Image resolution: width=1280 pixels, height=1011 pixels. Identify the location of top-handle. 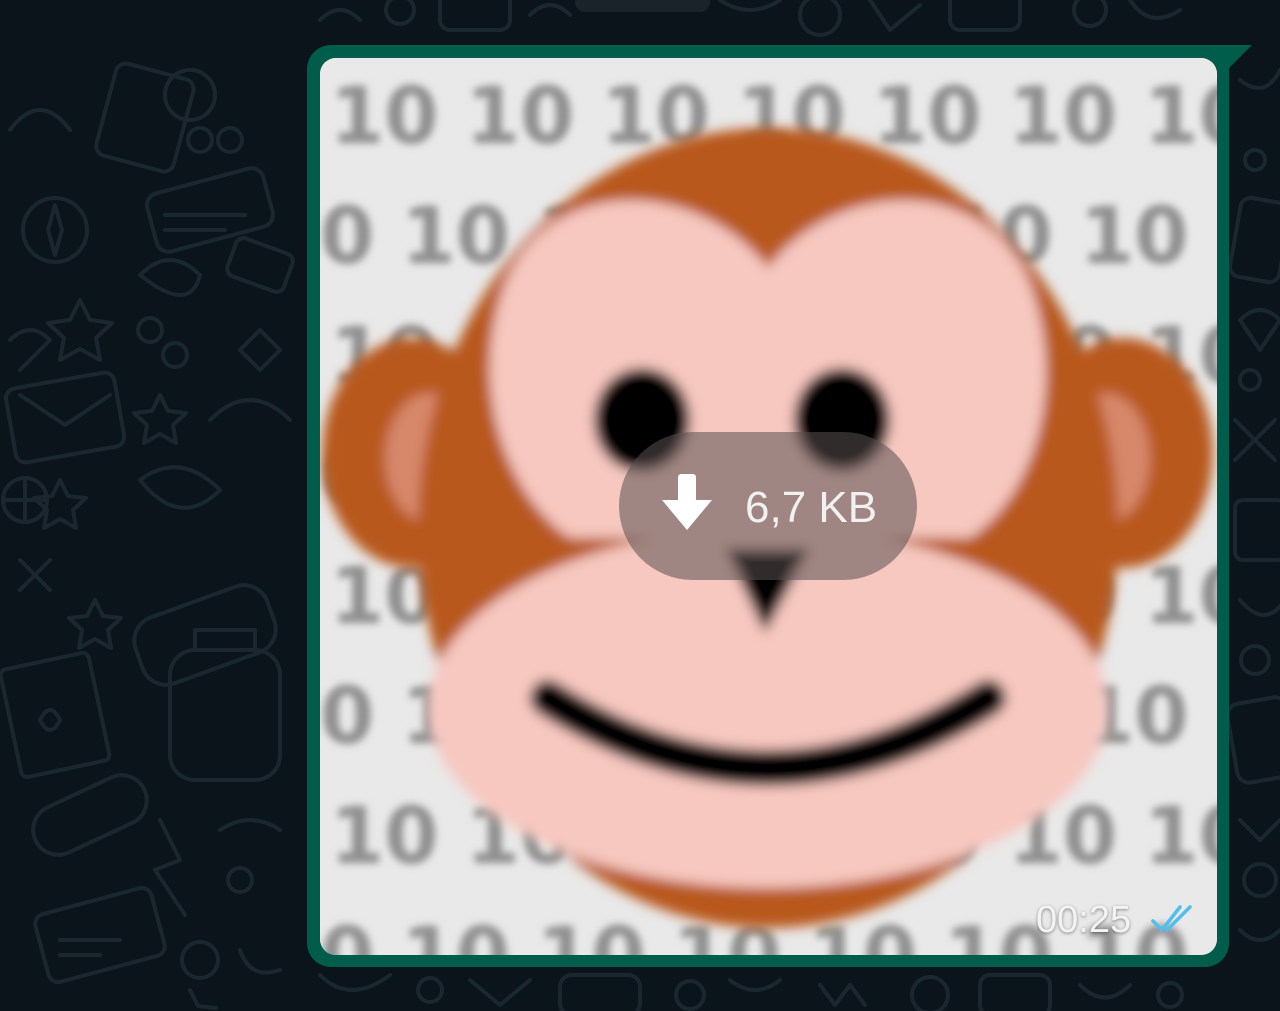
(642, 6).